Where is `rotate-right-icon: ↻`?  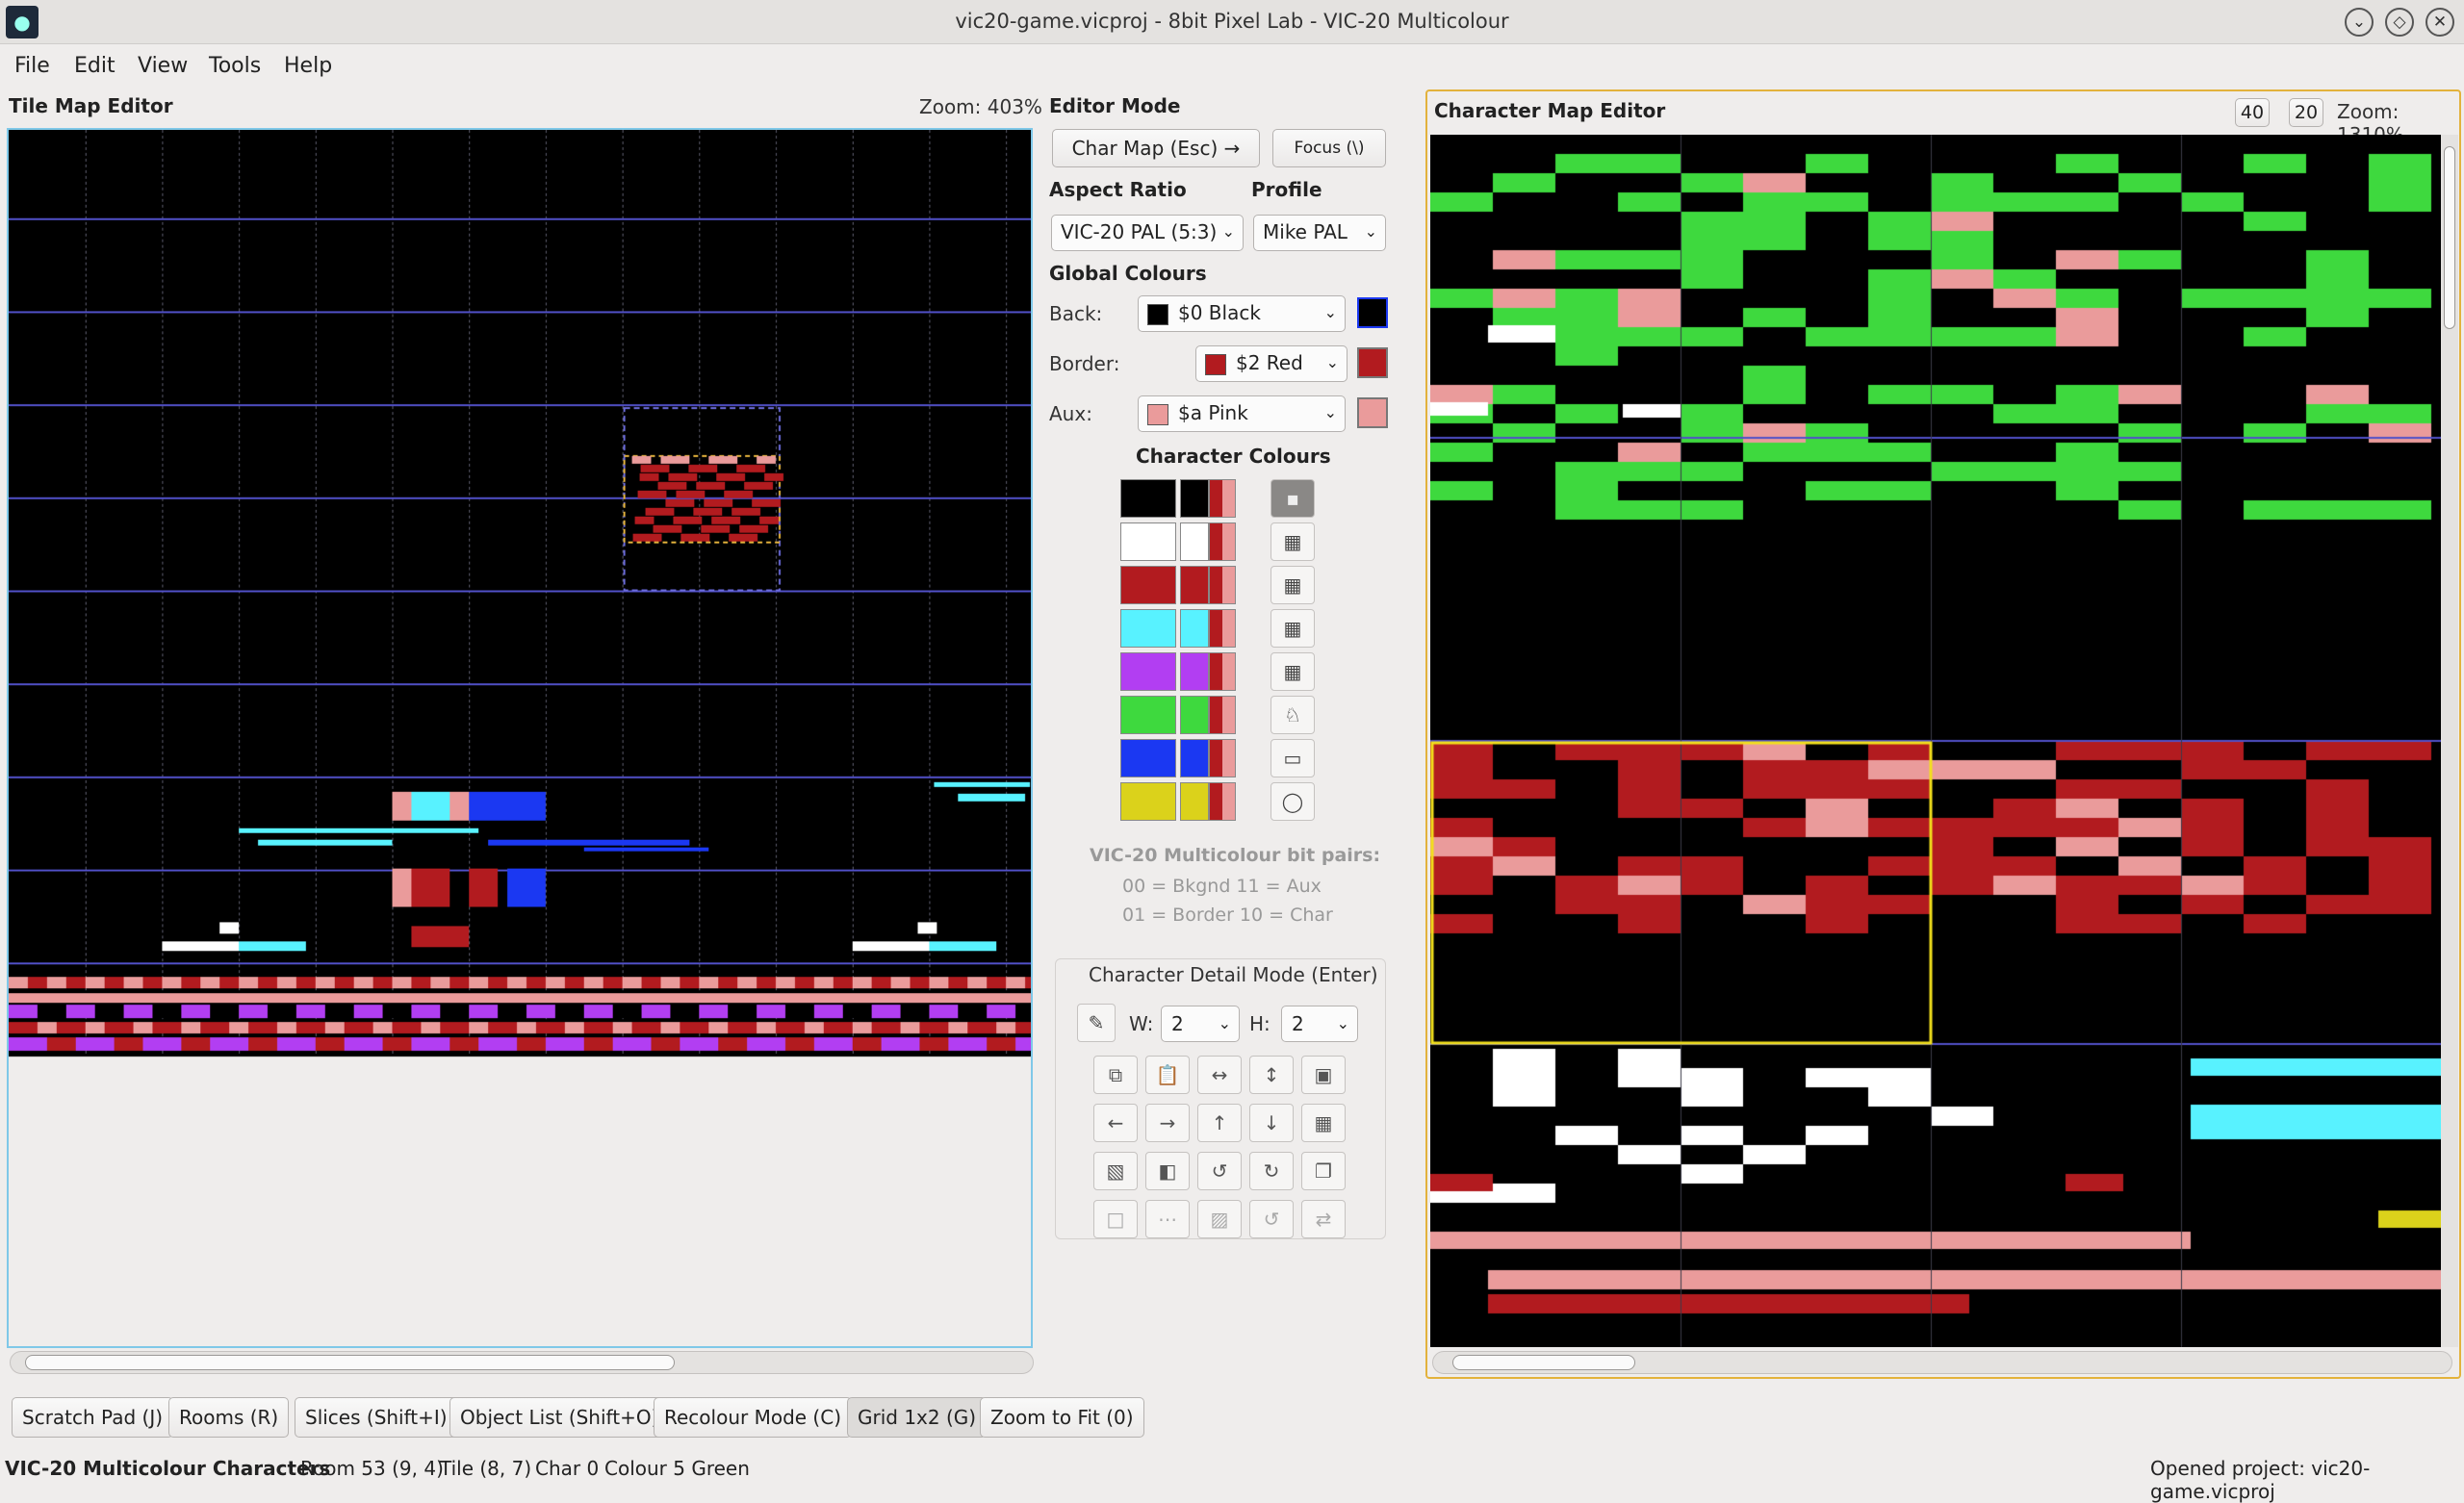
rotate-right-icon: ↻ is located at coordinates (1271, 1171).